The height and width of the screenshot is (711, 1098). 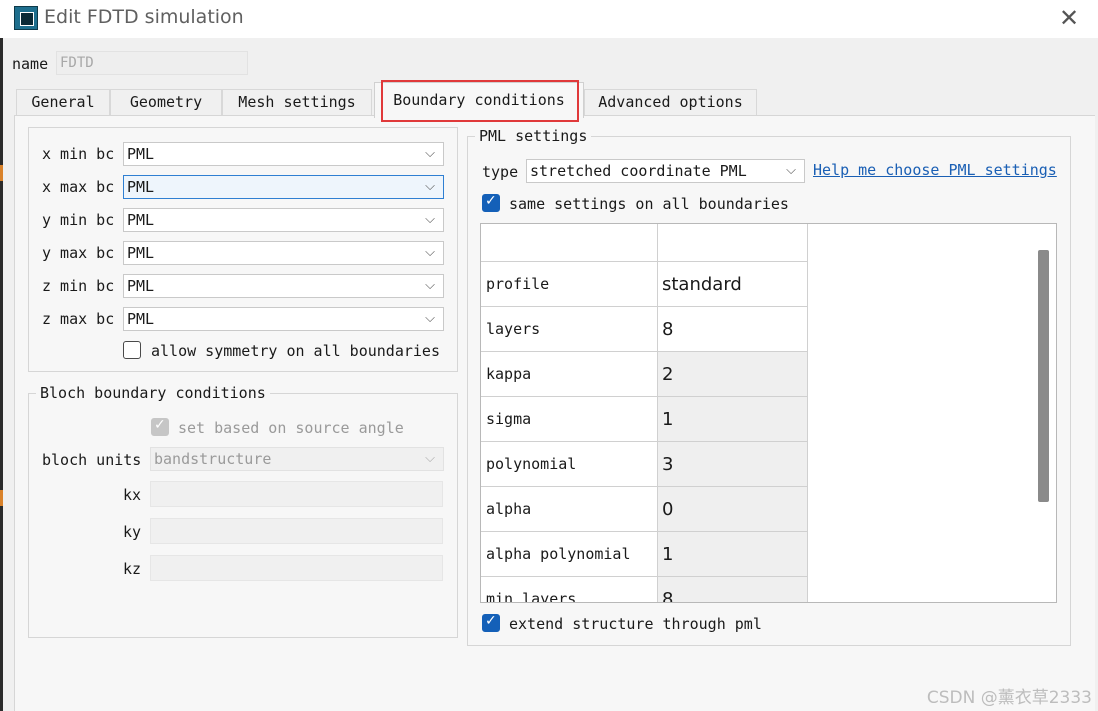 I want to click on app-icon, so click(x=26, y=18).